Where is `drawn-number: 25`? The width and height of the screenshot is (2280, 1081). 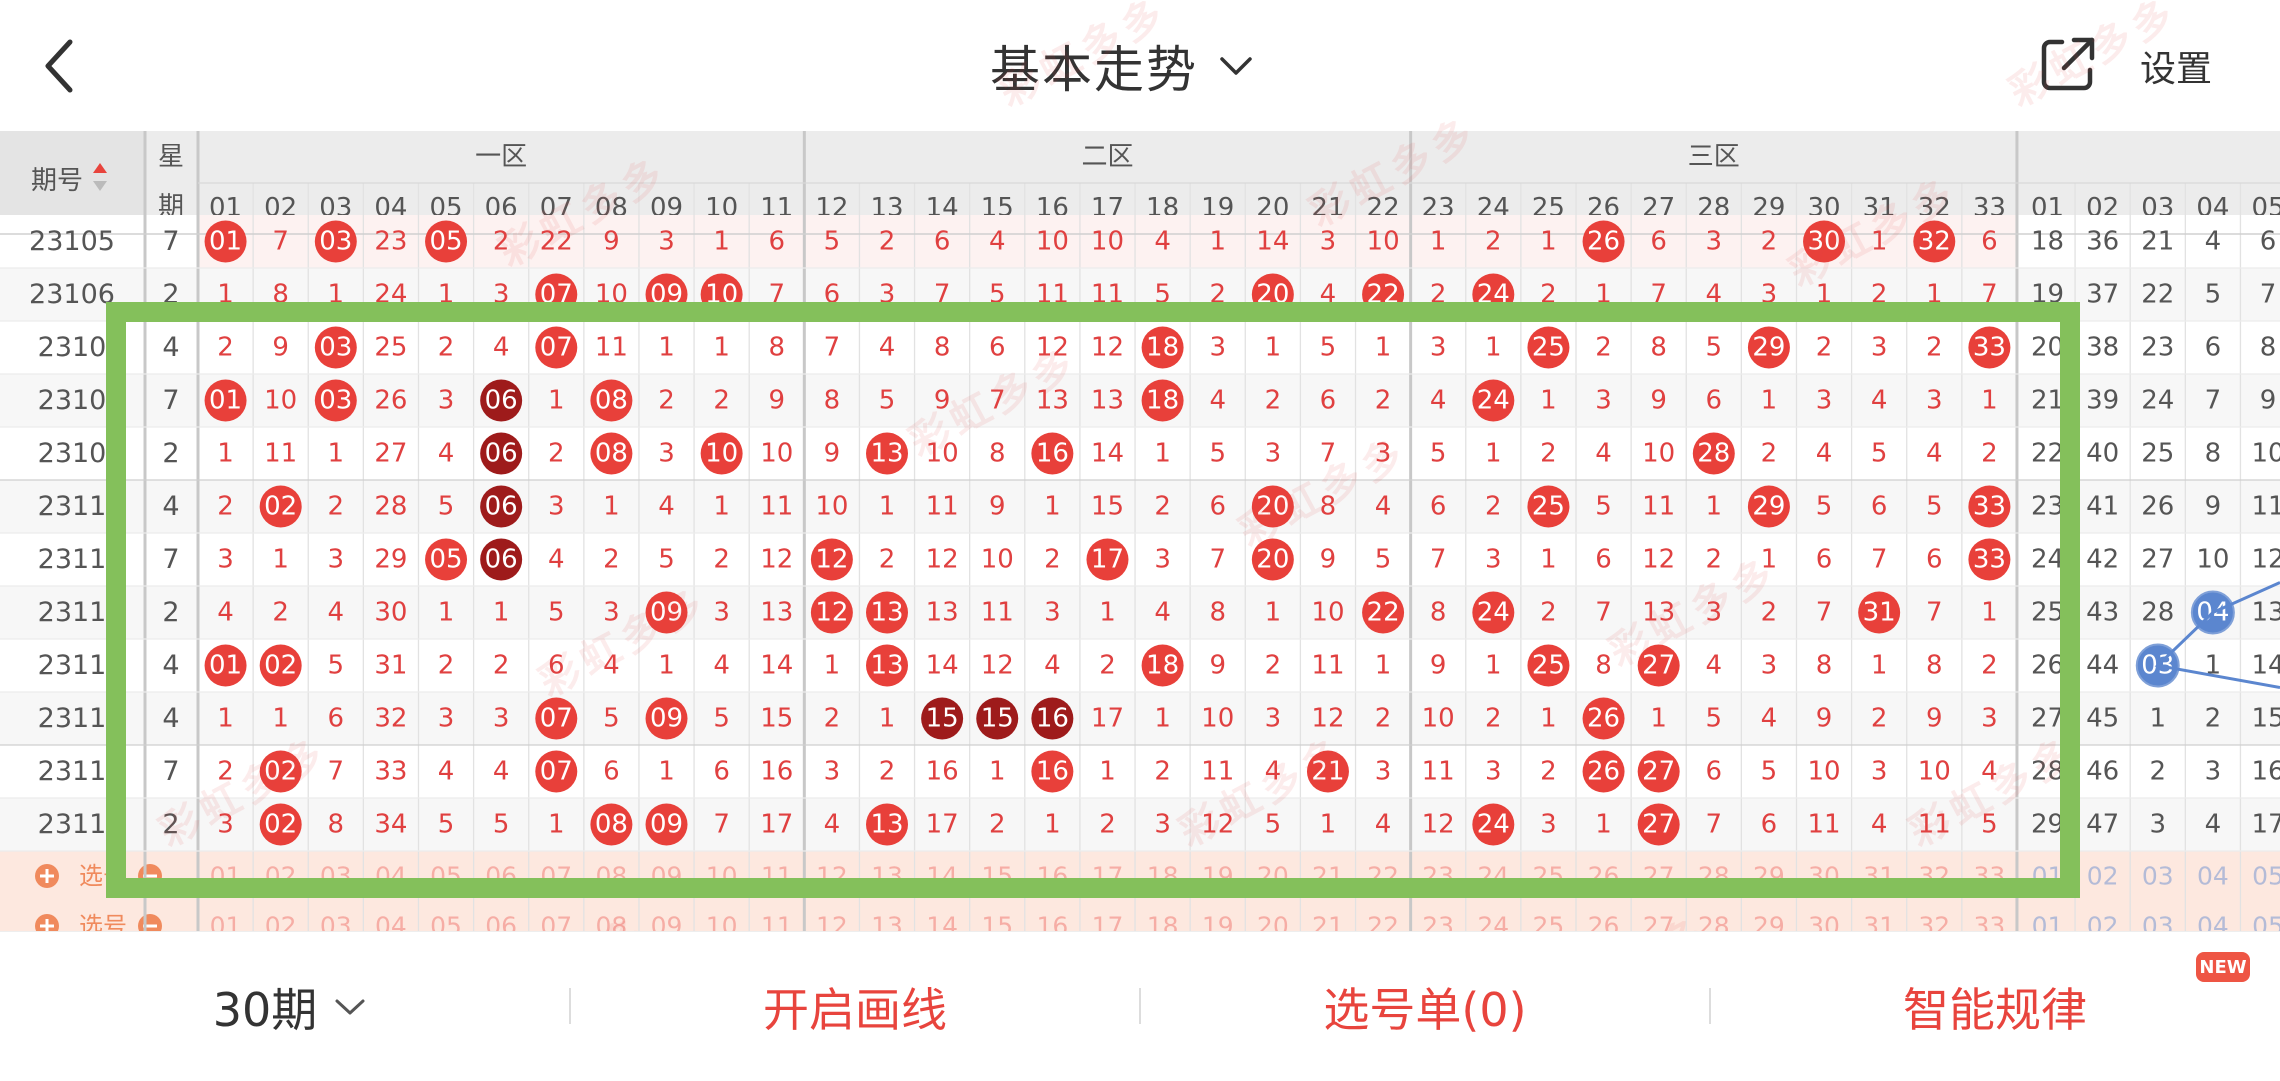 drawn-number: 25 is located at coordinates (1548, 348).